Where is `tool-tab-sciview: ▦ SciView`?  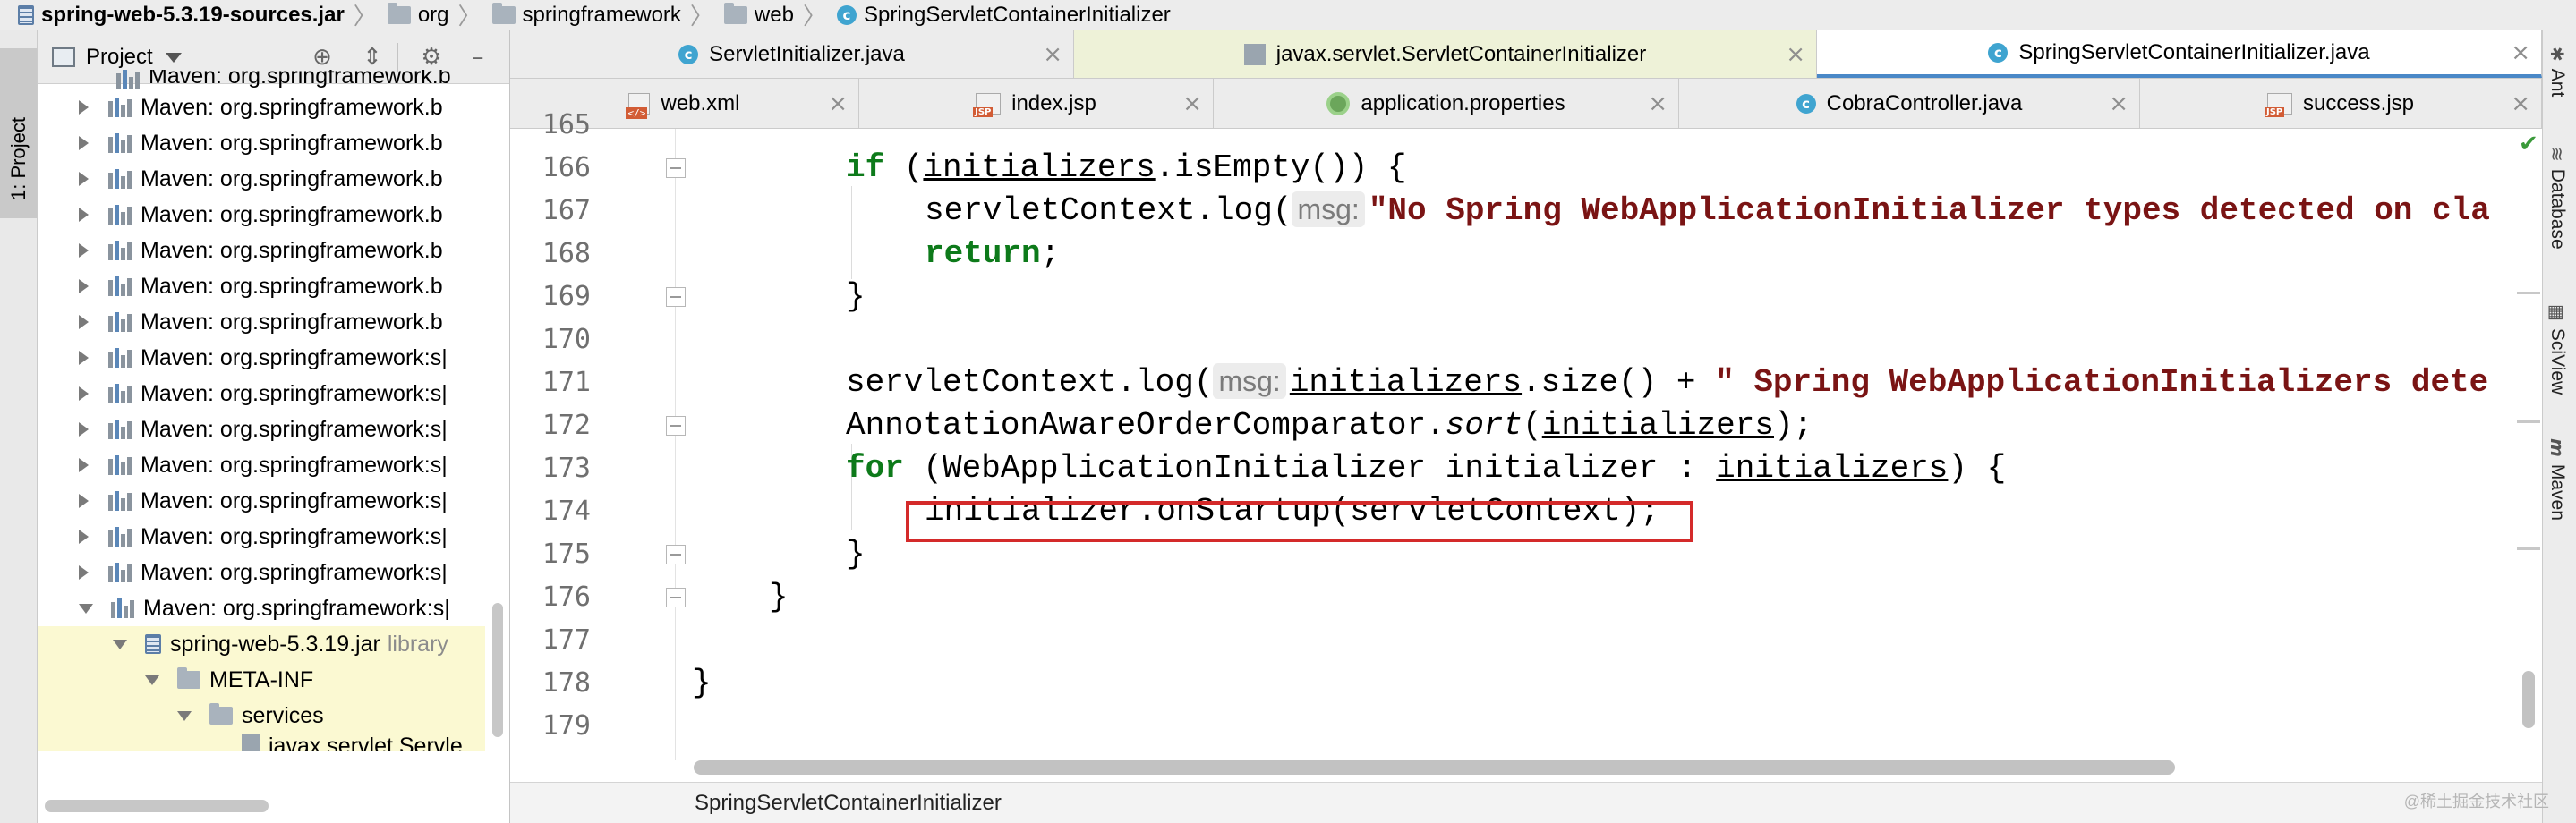
tool-tab-sciview: ▦ SciView is located at coordinates (2557, 349).